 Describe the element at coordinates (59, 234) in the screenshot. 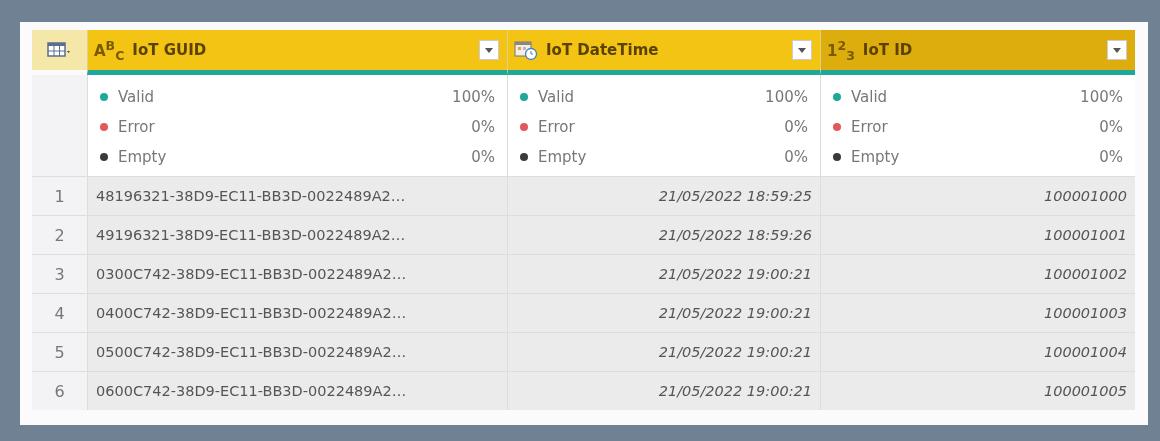

I see `row-number: 2` at that location.